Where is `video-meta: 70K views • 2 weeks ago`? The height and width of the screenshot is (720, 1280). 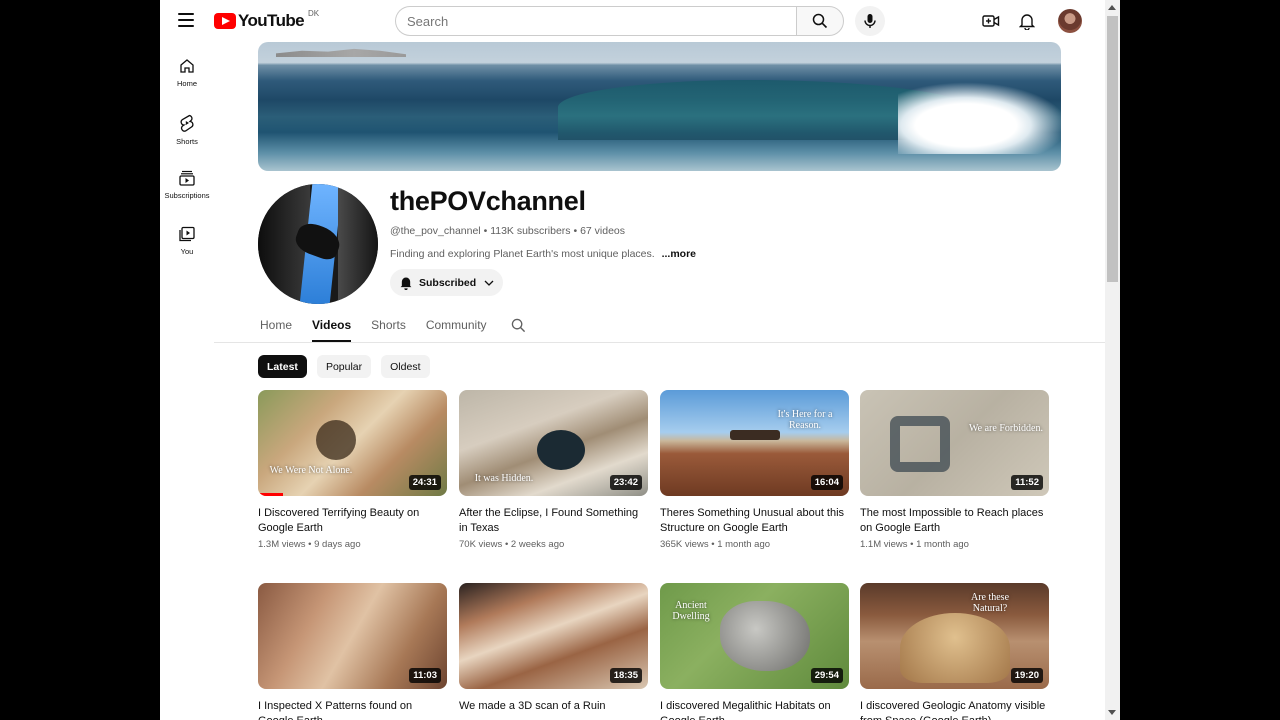
video-meta: 70K views • 2 weeks ago is located at coordinates (553, 544).